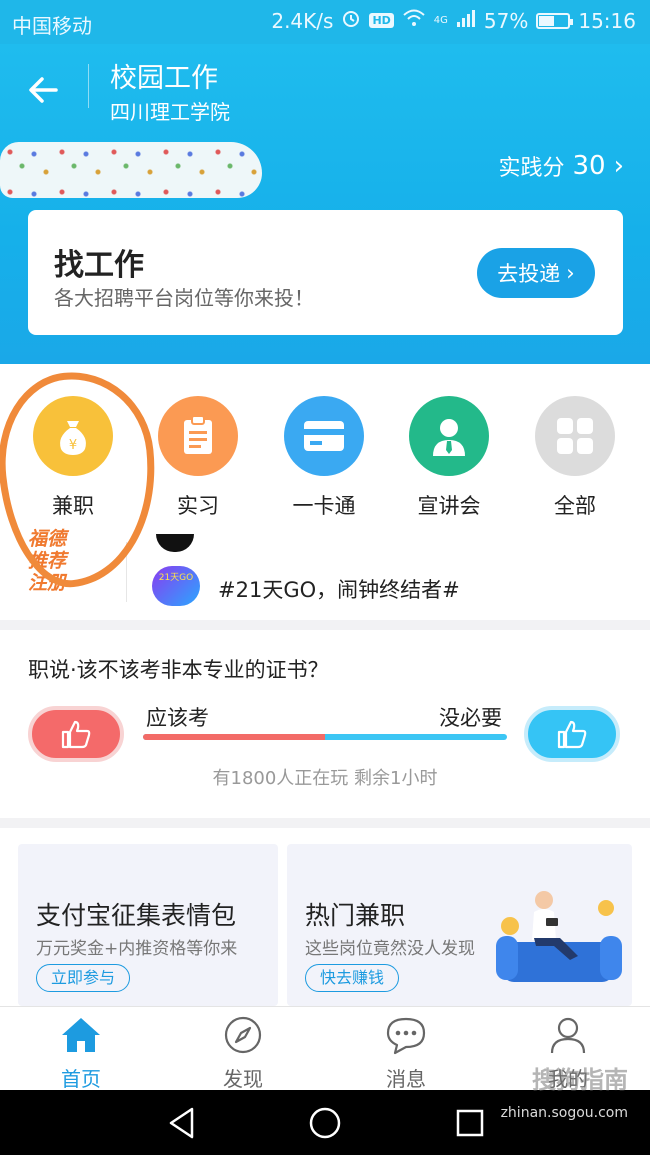 The height and width of the screenshot is (1155, 650). Describe the element at coordinates (81, 1053) in the screenshot. I see `tab-home: 首页` at that location.